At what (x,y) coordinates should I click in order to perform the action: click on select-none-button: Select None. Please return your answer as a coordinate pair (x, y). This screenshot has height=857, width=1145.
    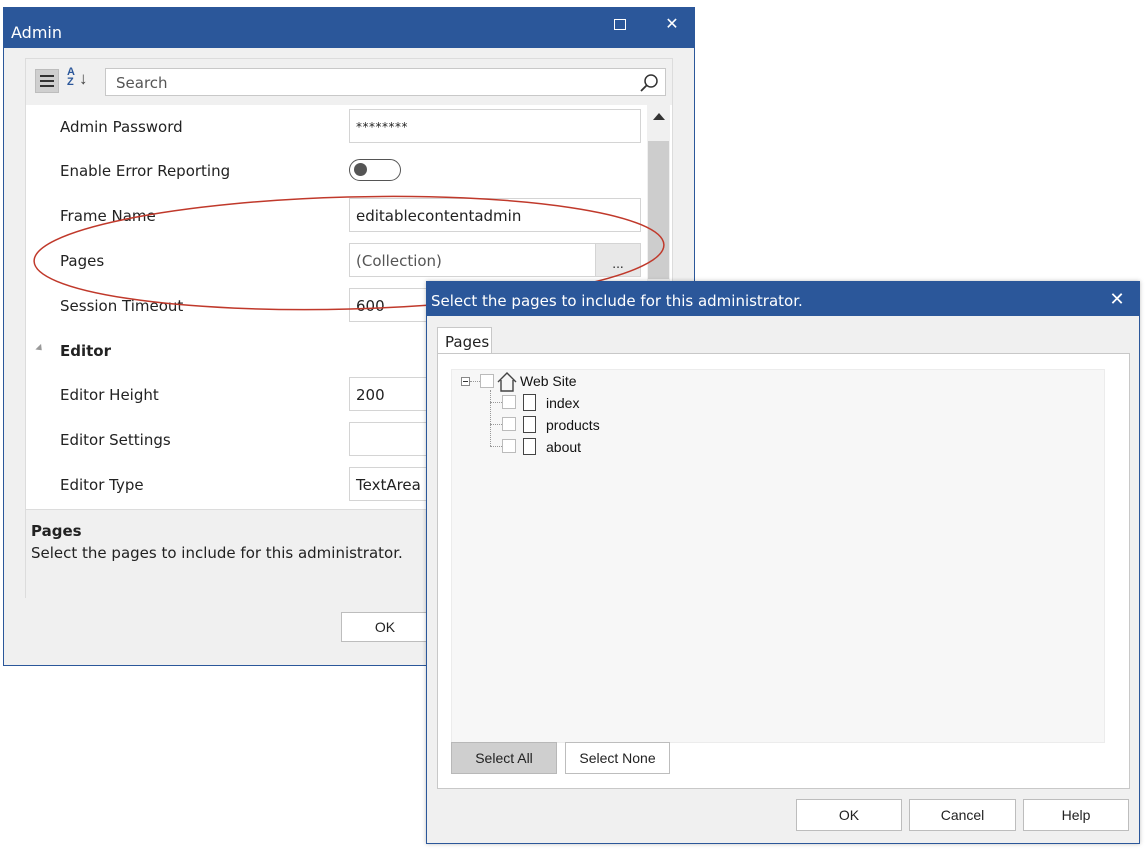
    Looking at the image, I should click on (617, 758).